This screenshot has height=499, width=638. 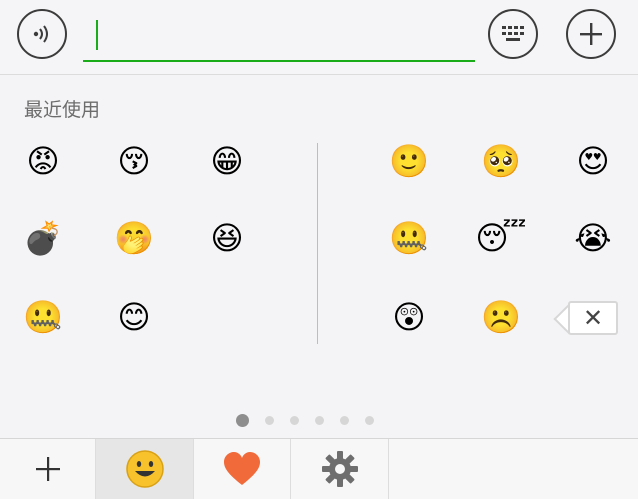 I want to click on voice-input-button, so click(x=42, y=34).